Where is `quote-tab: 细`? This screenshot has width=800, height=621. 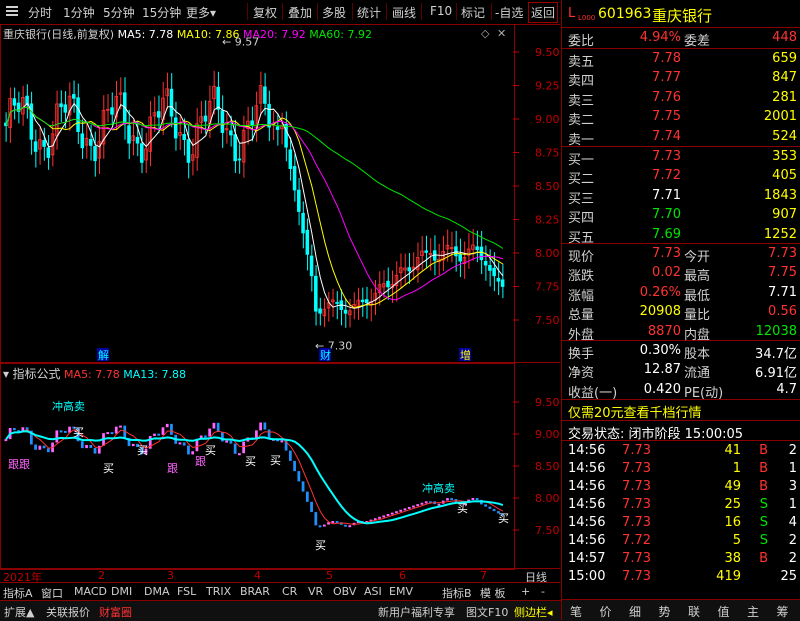 quote-tab: 细 is located at coordinates (635, 611).